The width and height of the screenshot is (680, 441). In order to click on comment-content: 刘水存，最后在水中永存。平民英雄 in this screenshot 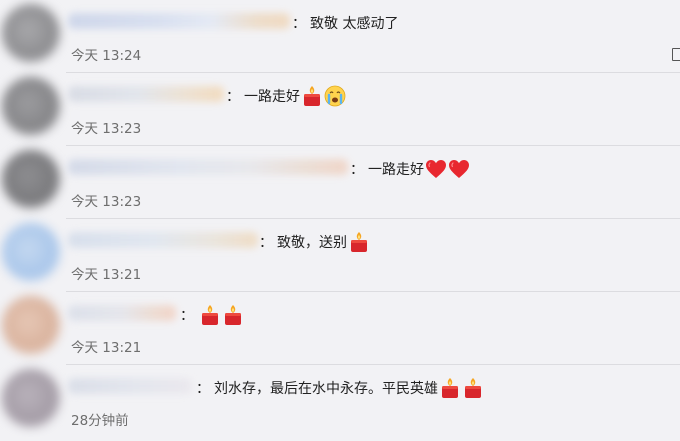, I will do `click(326, 389)`.